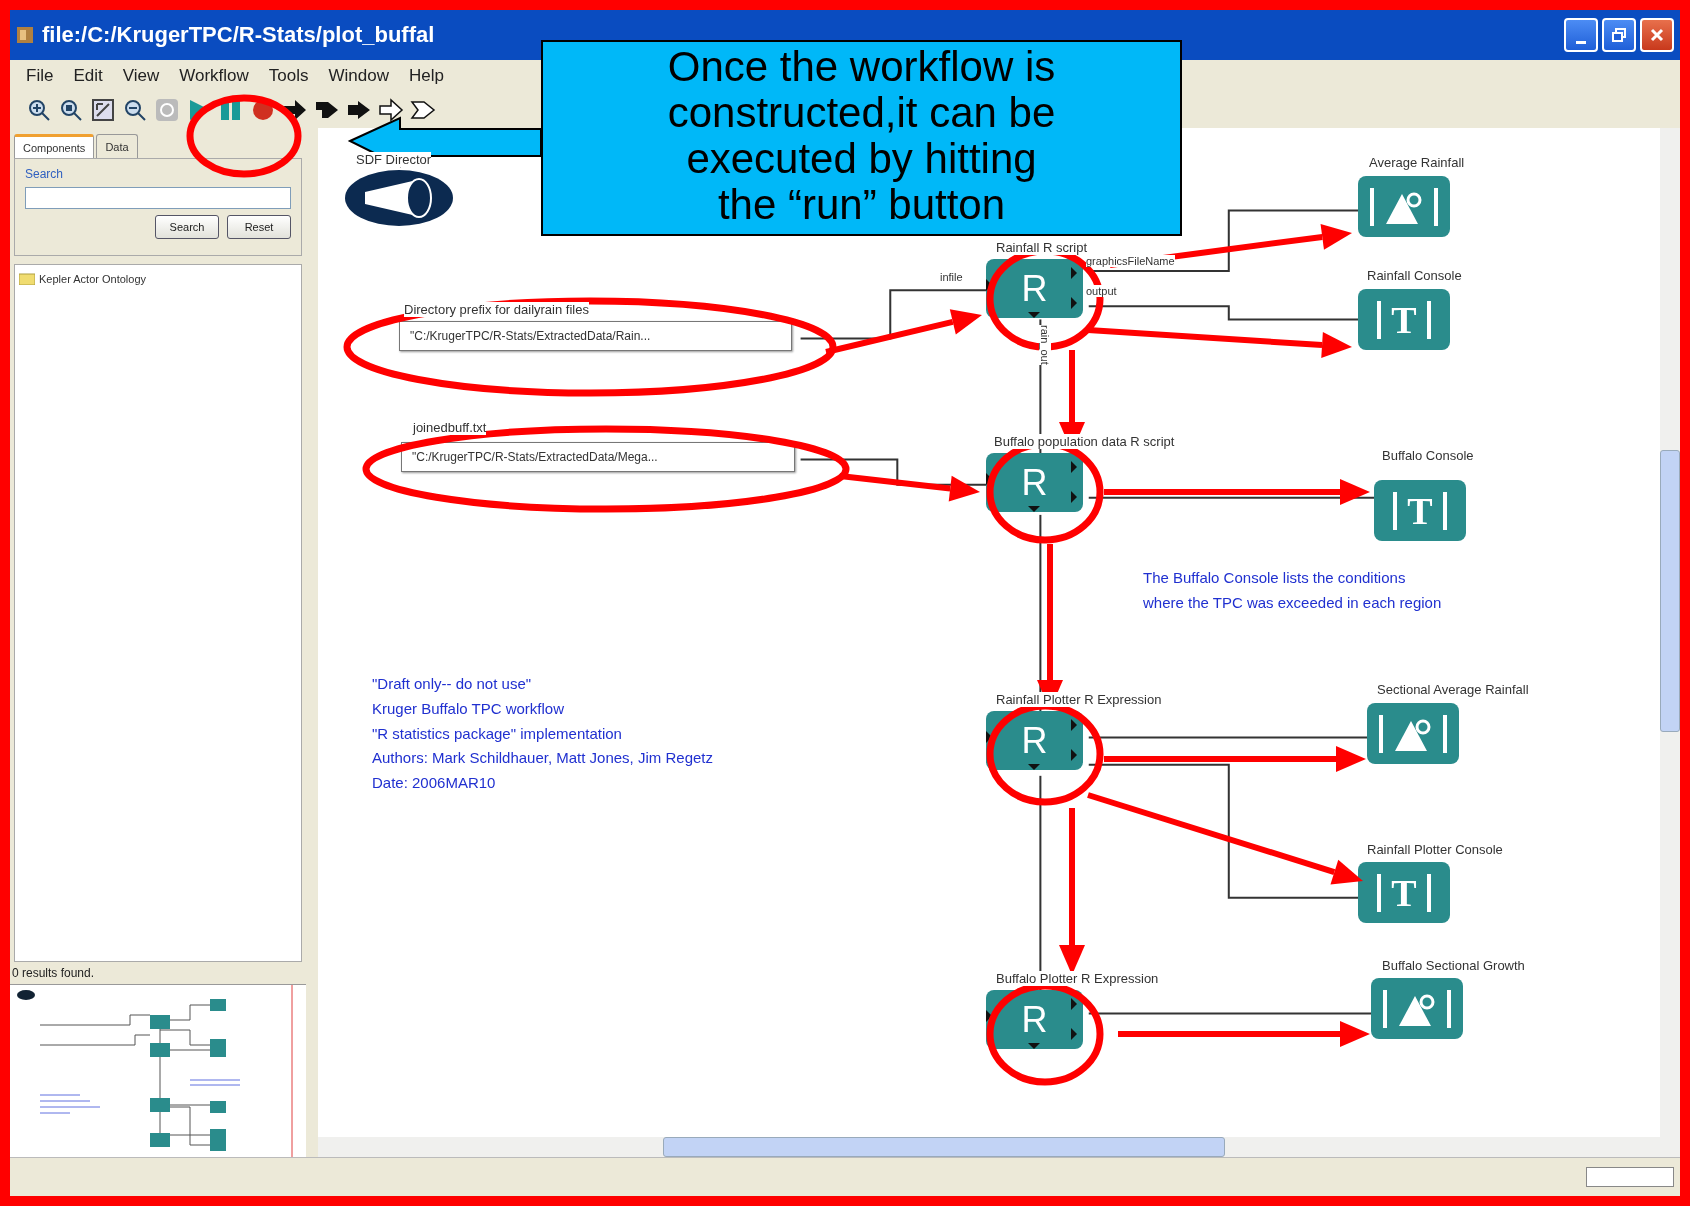 This screenshot has height=1206, width=1690. I want to click on results-count: 0 results found., so click(53, 973).